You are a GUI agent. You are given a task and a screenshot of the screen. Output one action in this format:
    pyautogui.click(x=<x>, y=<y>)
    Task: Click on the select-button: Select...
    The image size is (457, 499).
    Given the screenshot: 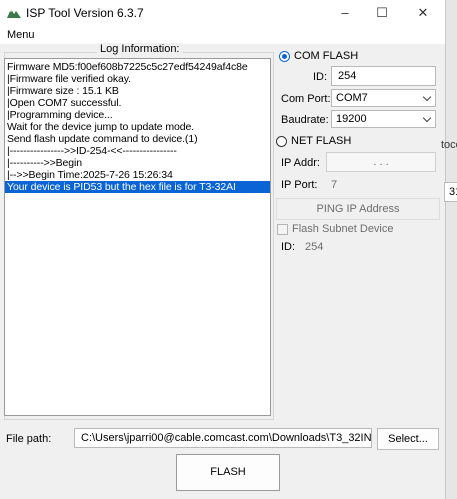 What is the action you would take?
    pyautogui.click(x=408, y=439)
    